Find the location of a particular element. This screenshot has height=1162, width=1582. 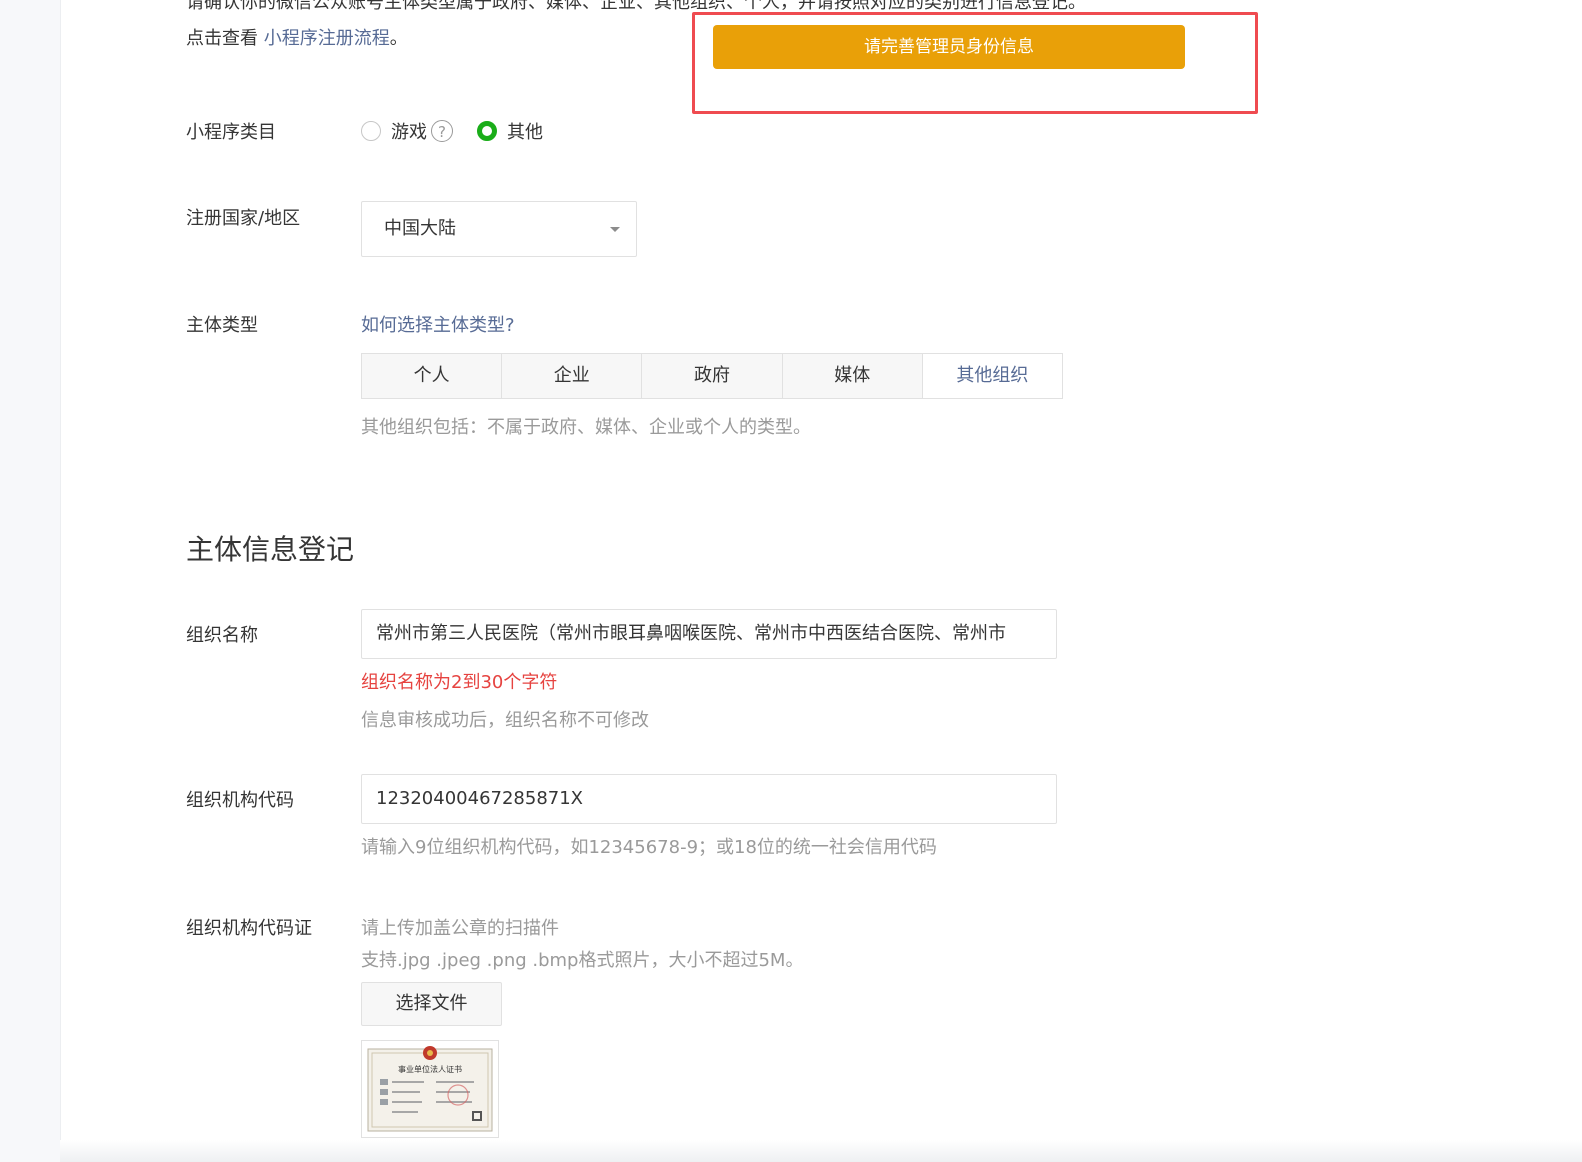

subject-type-hint: 其他组织包括：不属于政府、媒体、企业或个人的类型。 is located at coordinates (586, 427).